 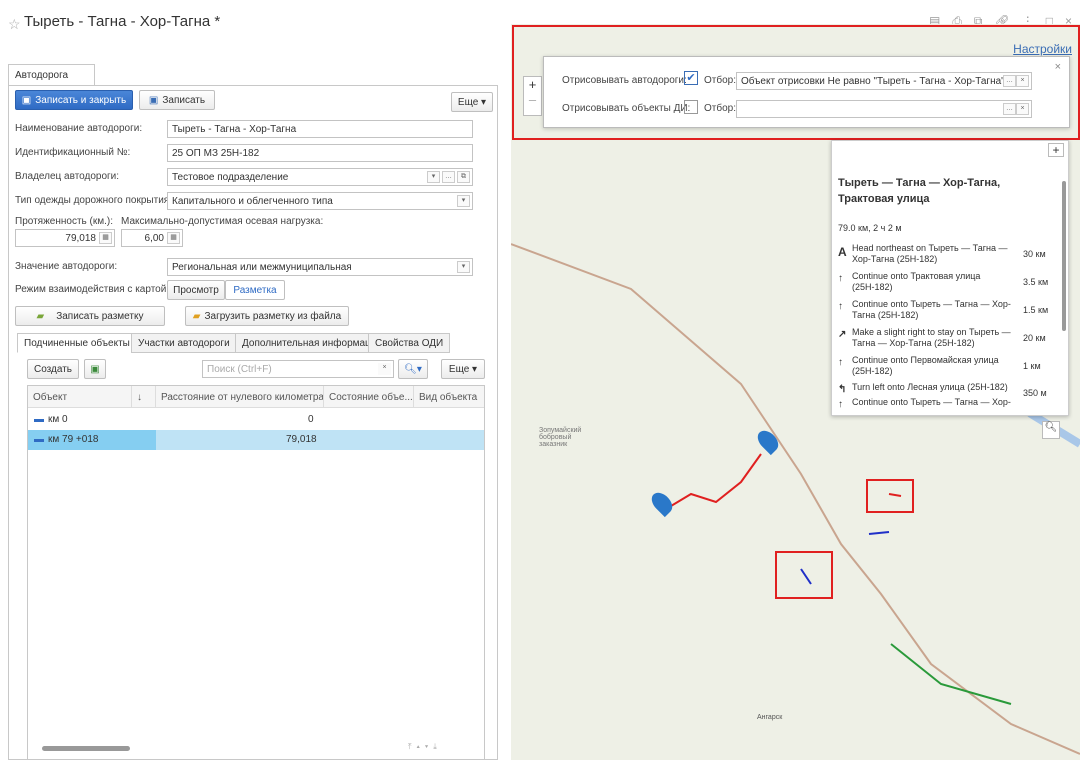 I want to click on save-button: ▣ Записать, so click(x=177, y=100).